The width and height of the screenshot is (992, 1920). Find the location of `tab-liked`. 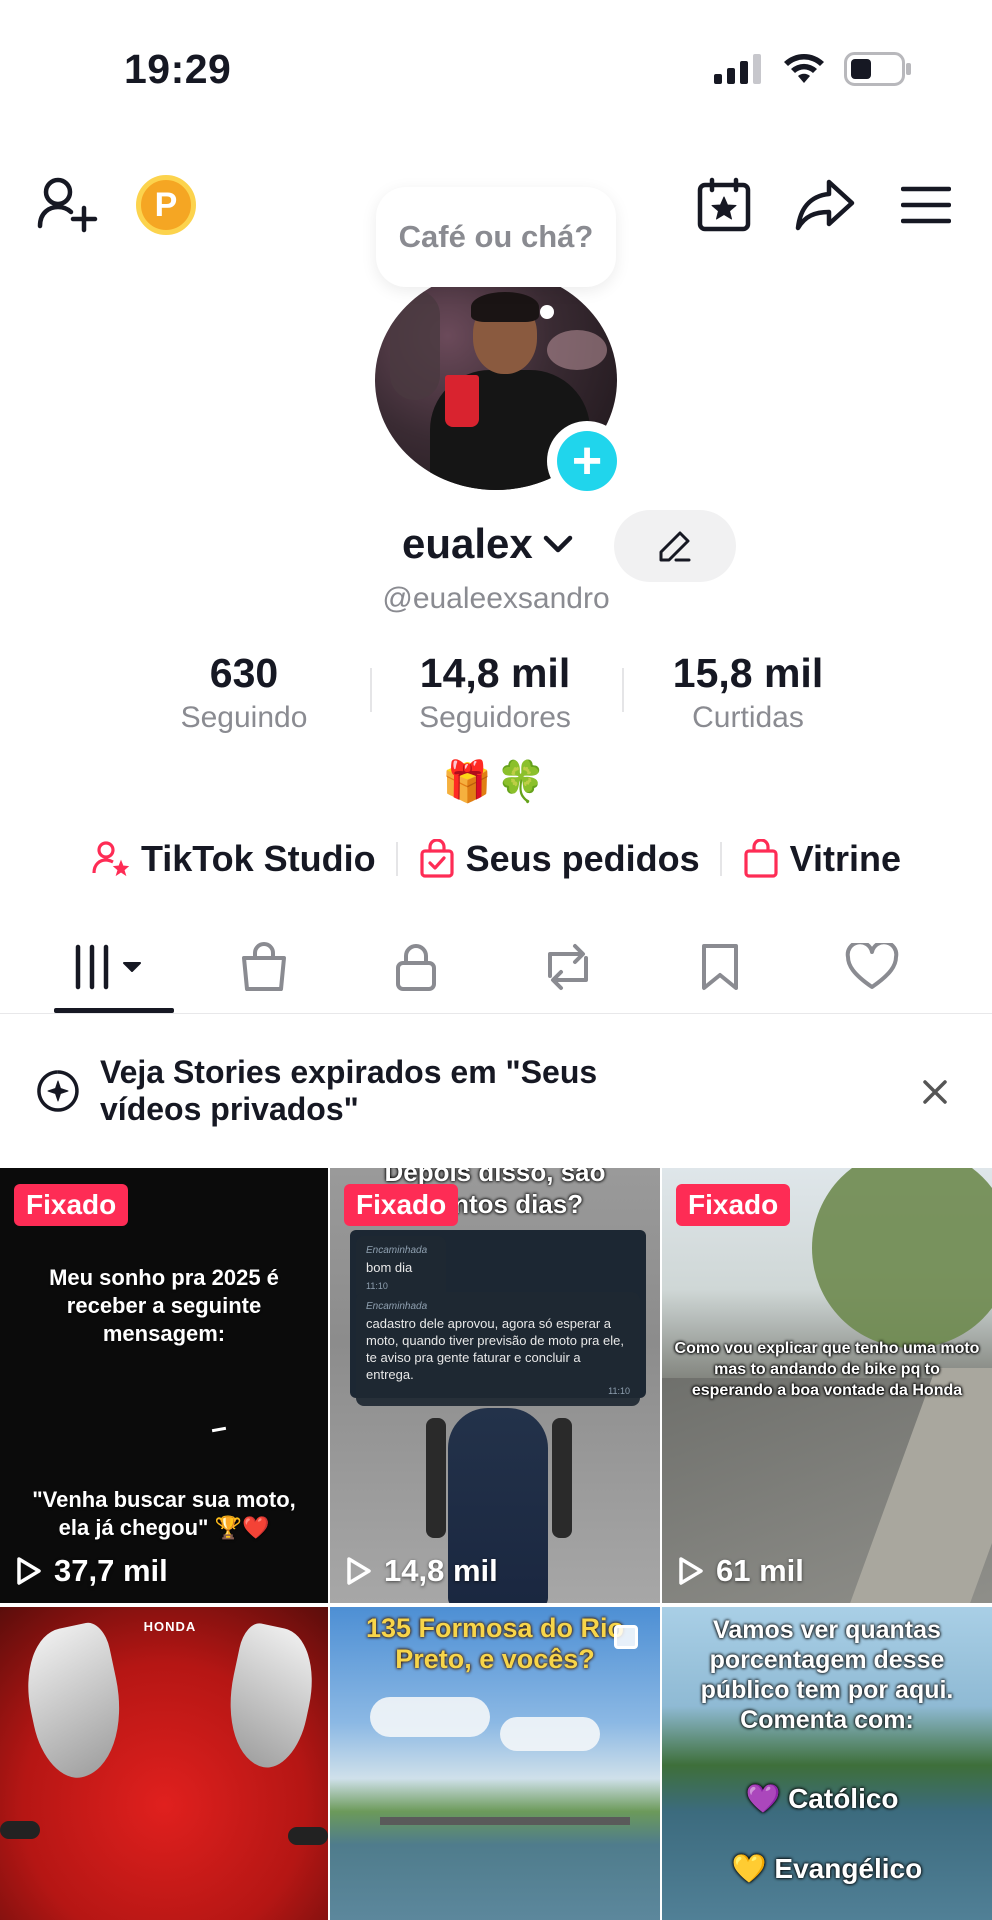

tab-liked is located at coordinates (872, 966).